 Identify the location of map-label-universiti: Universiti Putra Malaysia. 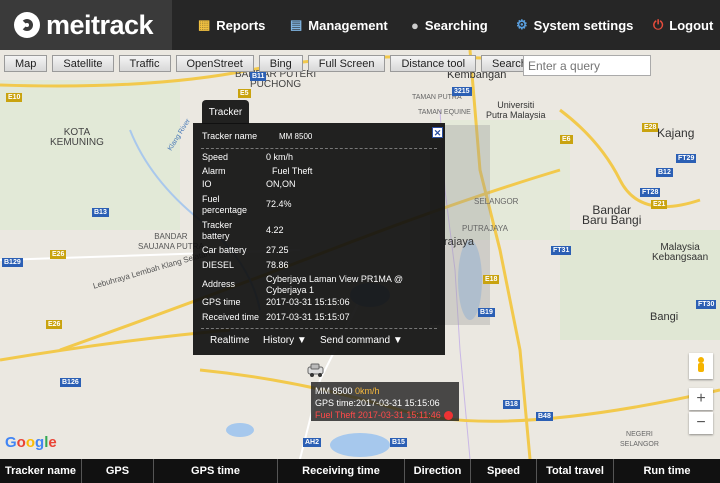
(516, 110).